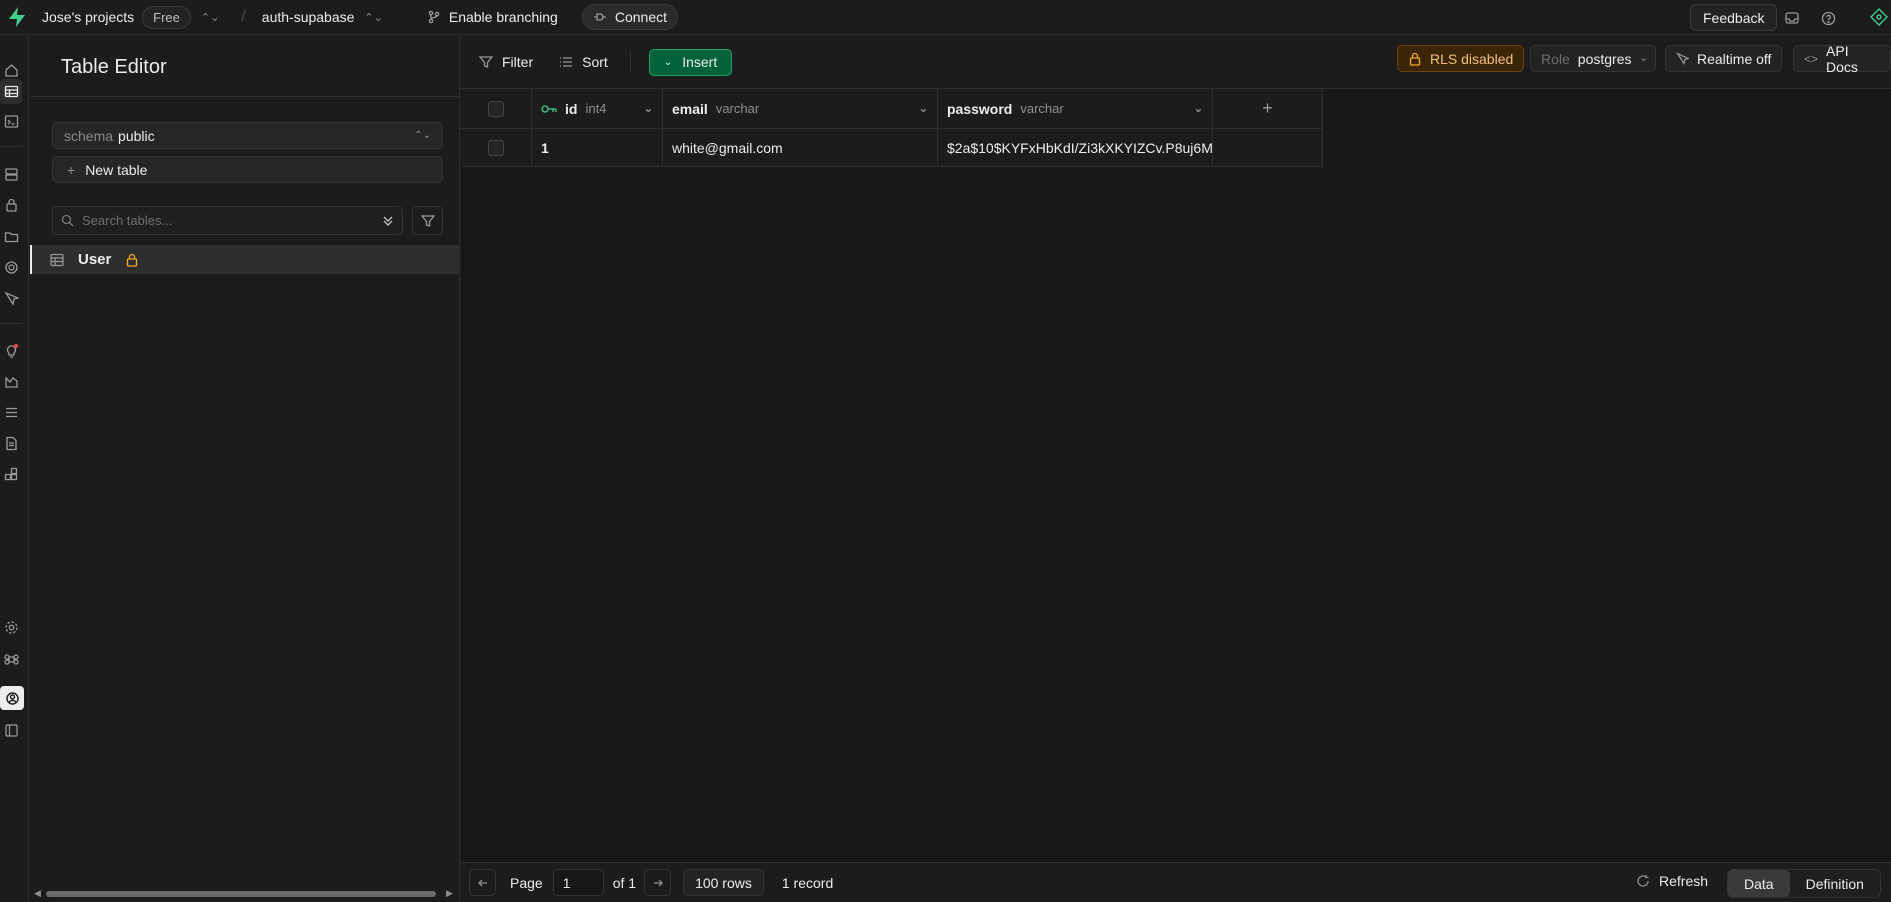  I want to click on filter-tables-button, so click(427, 220).